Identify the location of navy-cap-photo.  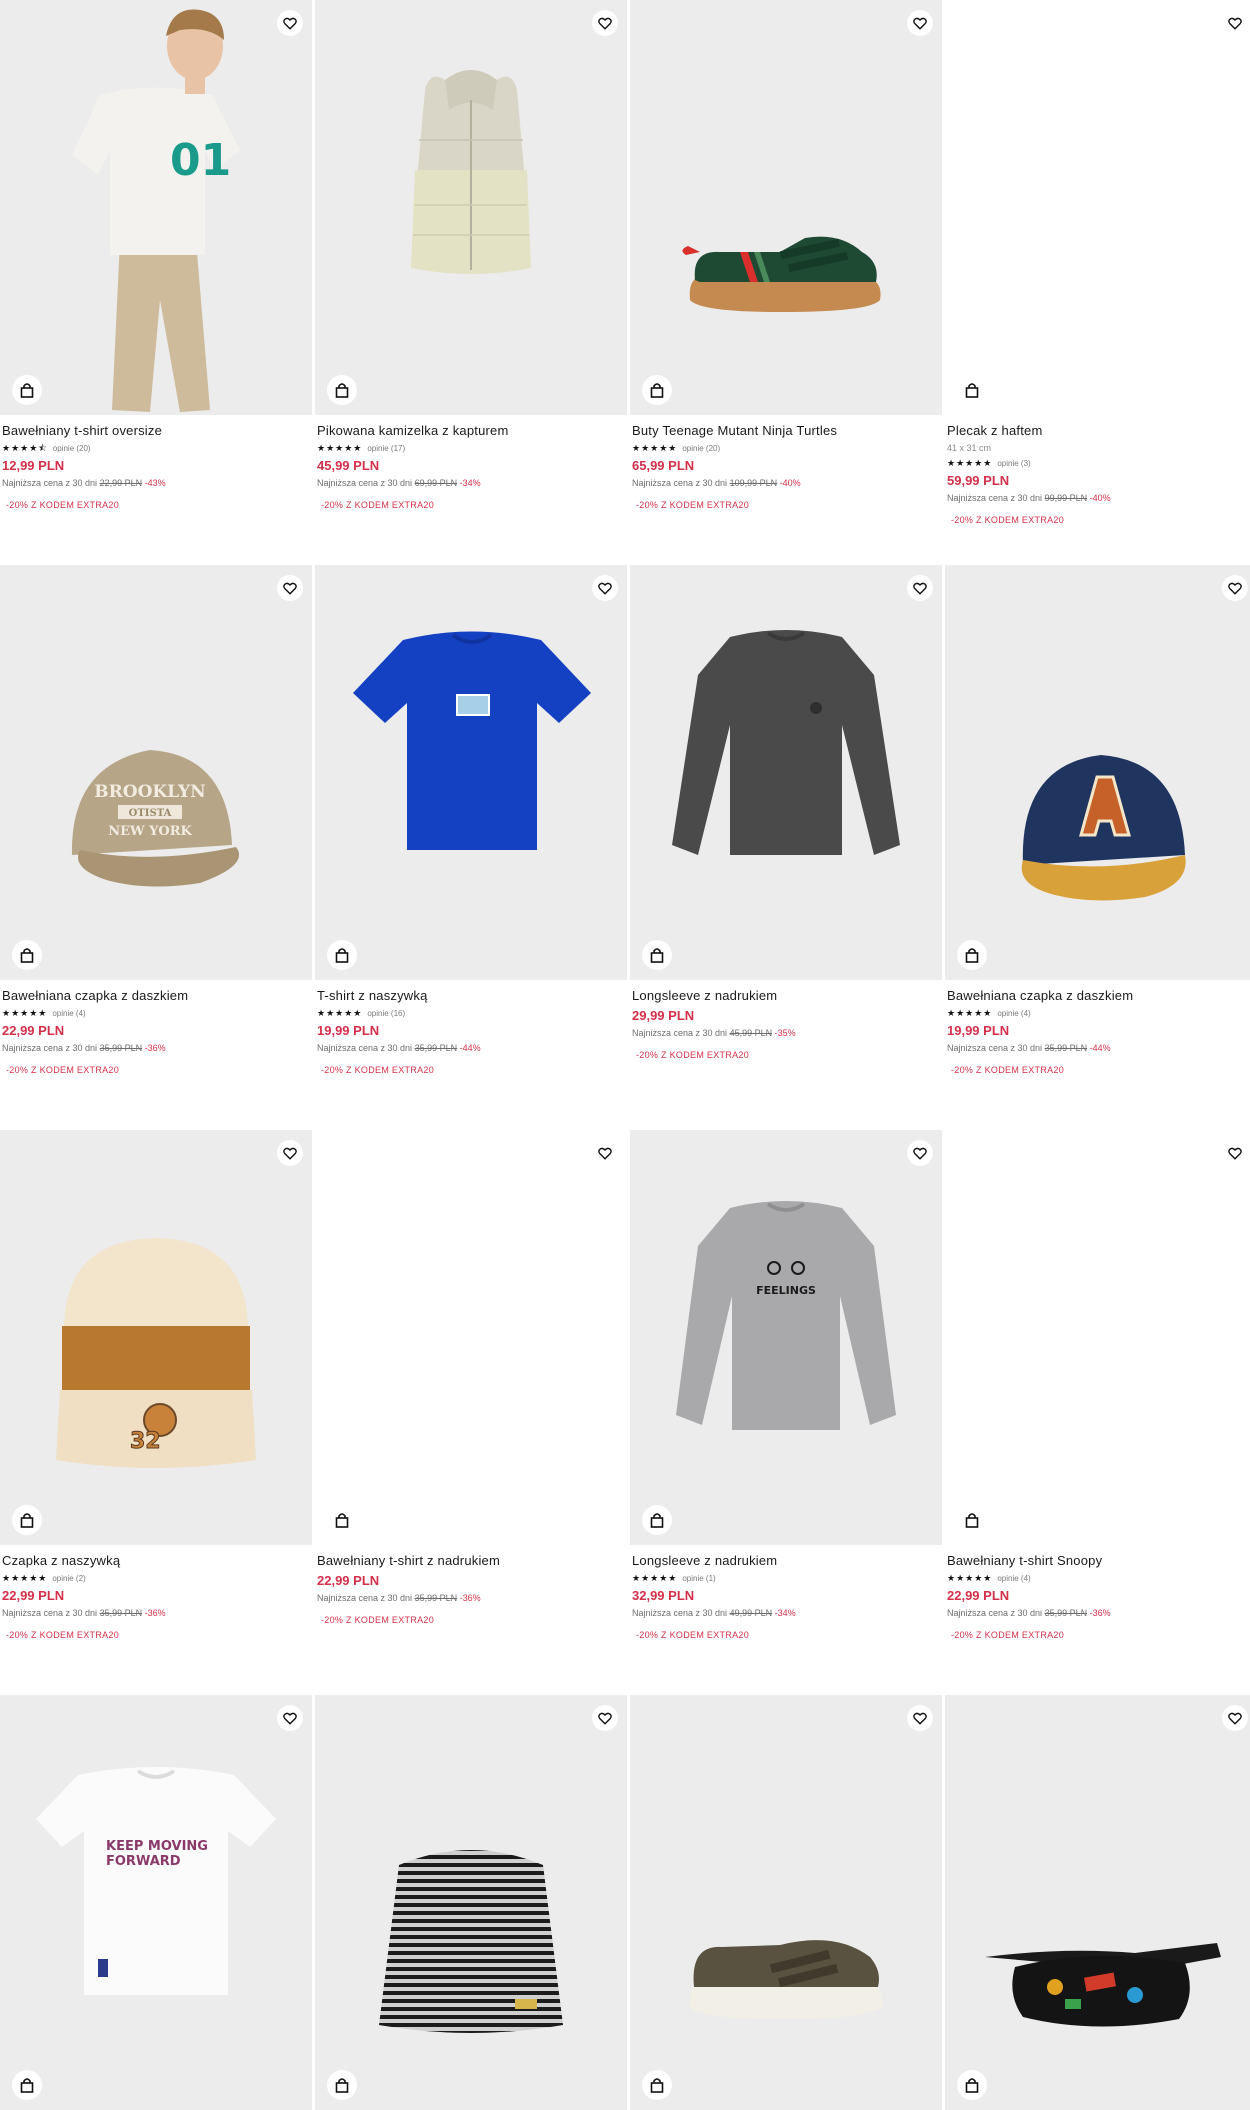
(1103, 828).